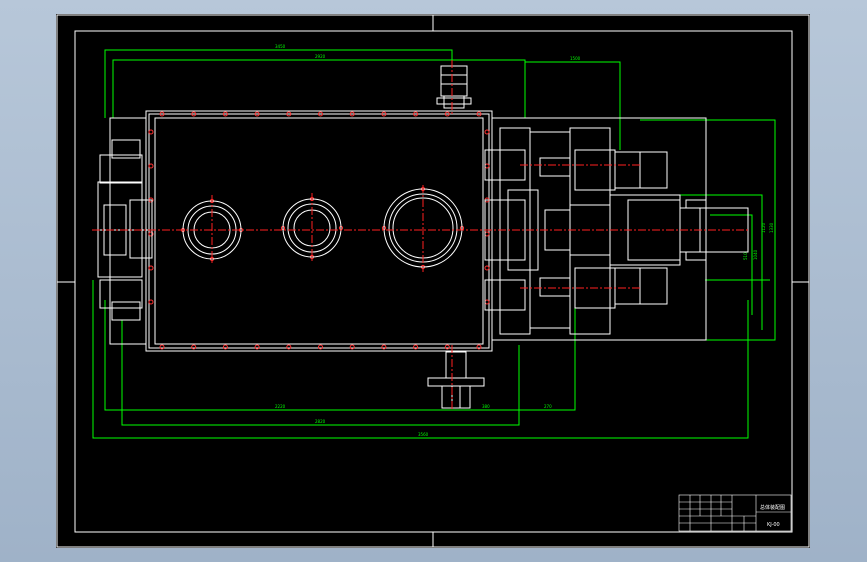 This screenshot has height=562, width=867. I want to click on dim-top2: 2920, so click(320, 56).